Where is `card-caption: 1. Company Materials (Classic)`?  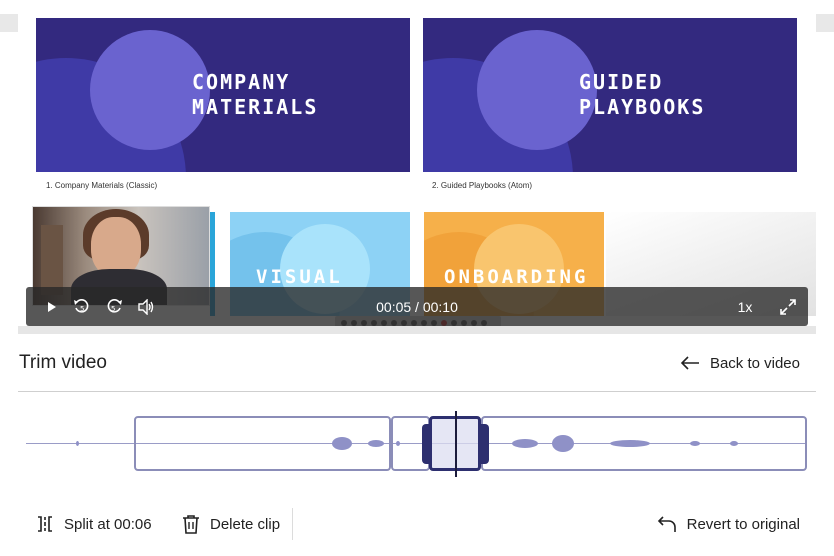 card-caption: 1. Company Materials (Classic) is located at coordinates (102, 185).